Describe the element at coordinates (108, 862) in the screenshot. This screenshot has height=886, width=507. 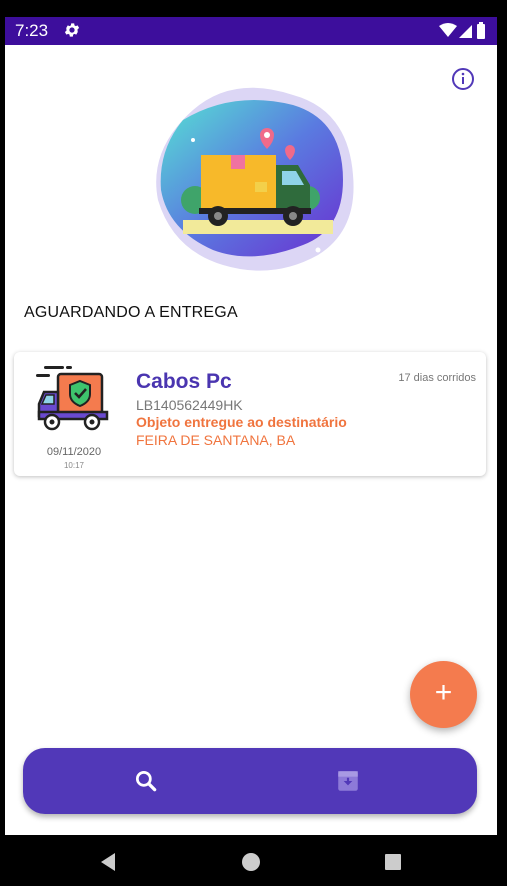
I see `back-icon` at that location.